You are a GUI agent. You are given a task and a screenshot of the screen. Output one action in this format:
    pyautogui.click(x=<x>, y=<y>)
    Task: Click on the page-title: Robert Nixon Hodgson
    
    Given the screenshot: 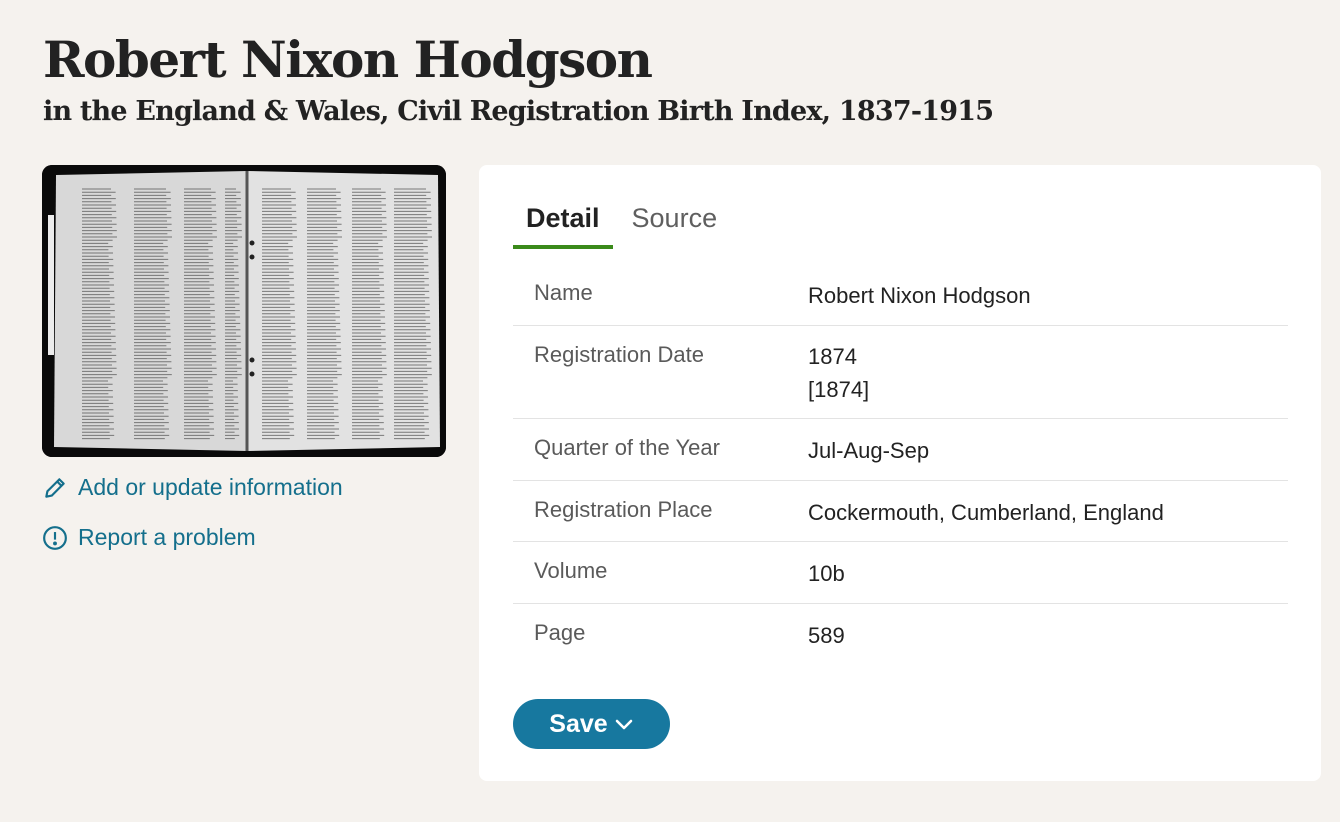 What is the action you would take?
    pyautogui.click(x=348, y=59)
    